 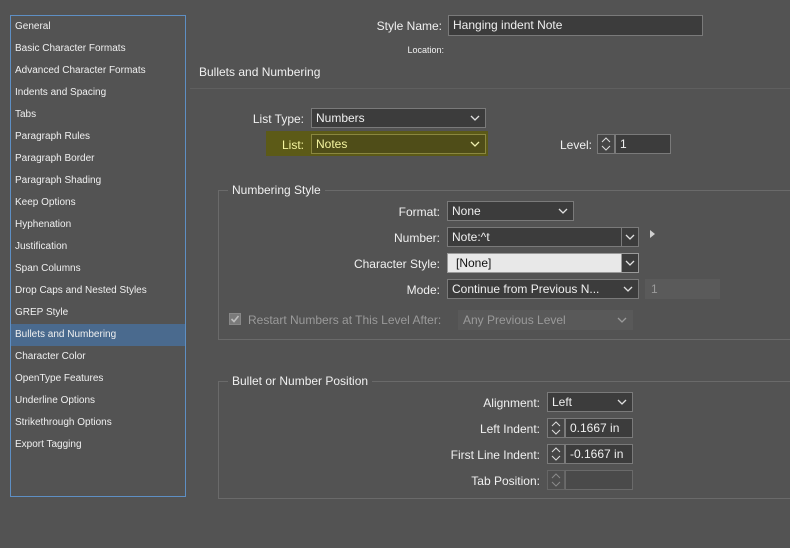 I want to click on restart-numbers-checkbox, so click(x=235, y=319).